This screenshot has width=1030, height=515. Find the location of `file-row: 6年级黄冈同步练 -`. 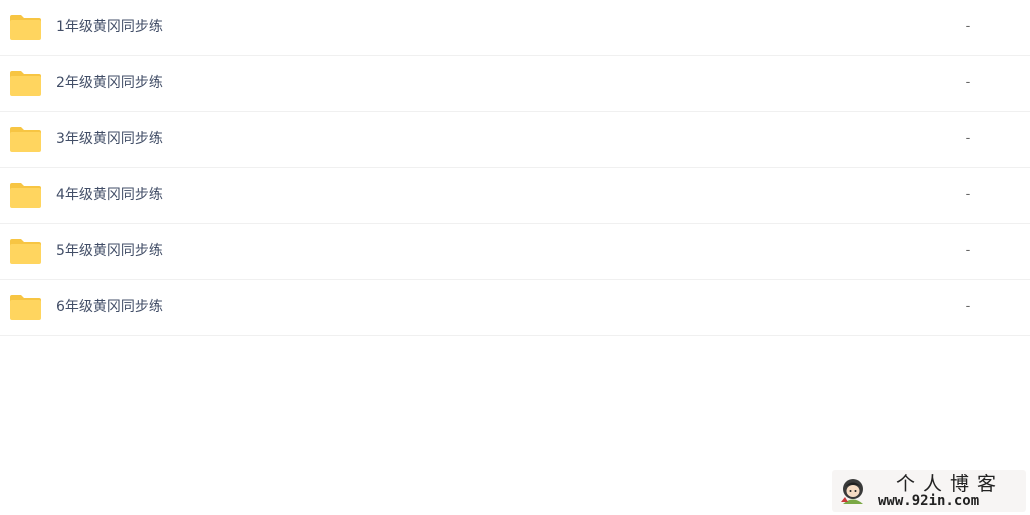

file-row: 6年级黄冈同步练 - is located at coordinates (515, 308).